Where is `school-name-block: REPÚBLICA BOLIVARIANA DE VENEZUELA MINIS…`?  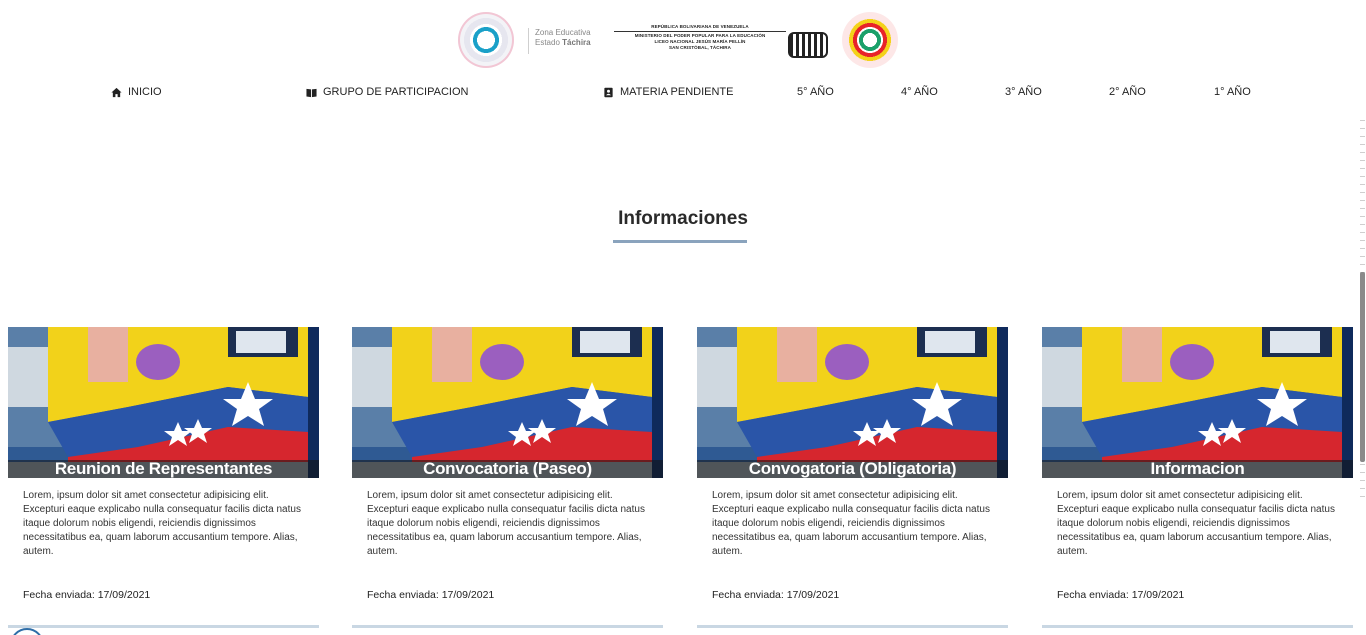 school-name-block: REPÚBLICA BOLIVARIANA DE VENEZUELA MINIS… is located at coordinates (700, 37).